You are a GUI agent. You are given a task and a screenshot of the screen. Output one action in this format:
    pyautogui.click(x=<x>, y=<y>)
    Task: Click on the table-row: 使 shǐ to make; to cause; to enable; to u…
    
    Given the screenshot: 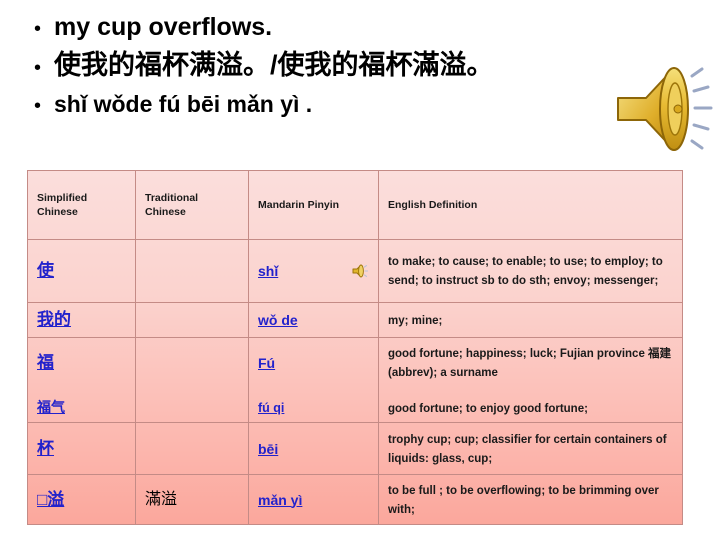 What is the action you would take?
    pyautogui.click(x=355, y=271)
    